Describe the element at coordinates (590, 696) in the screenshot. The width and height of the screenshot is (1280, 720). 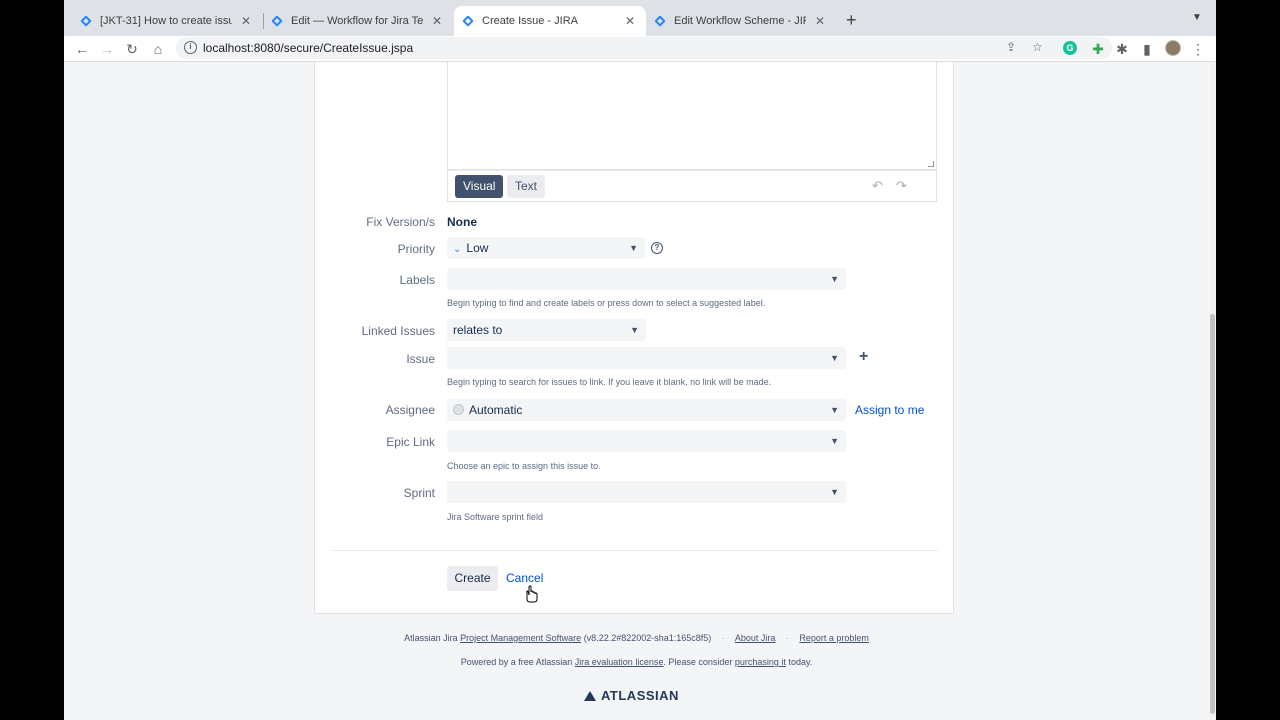
I see `atlassian-logo-icon` at that location.